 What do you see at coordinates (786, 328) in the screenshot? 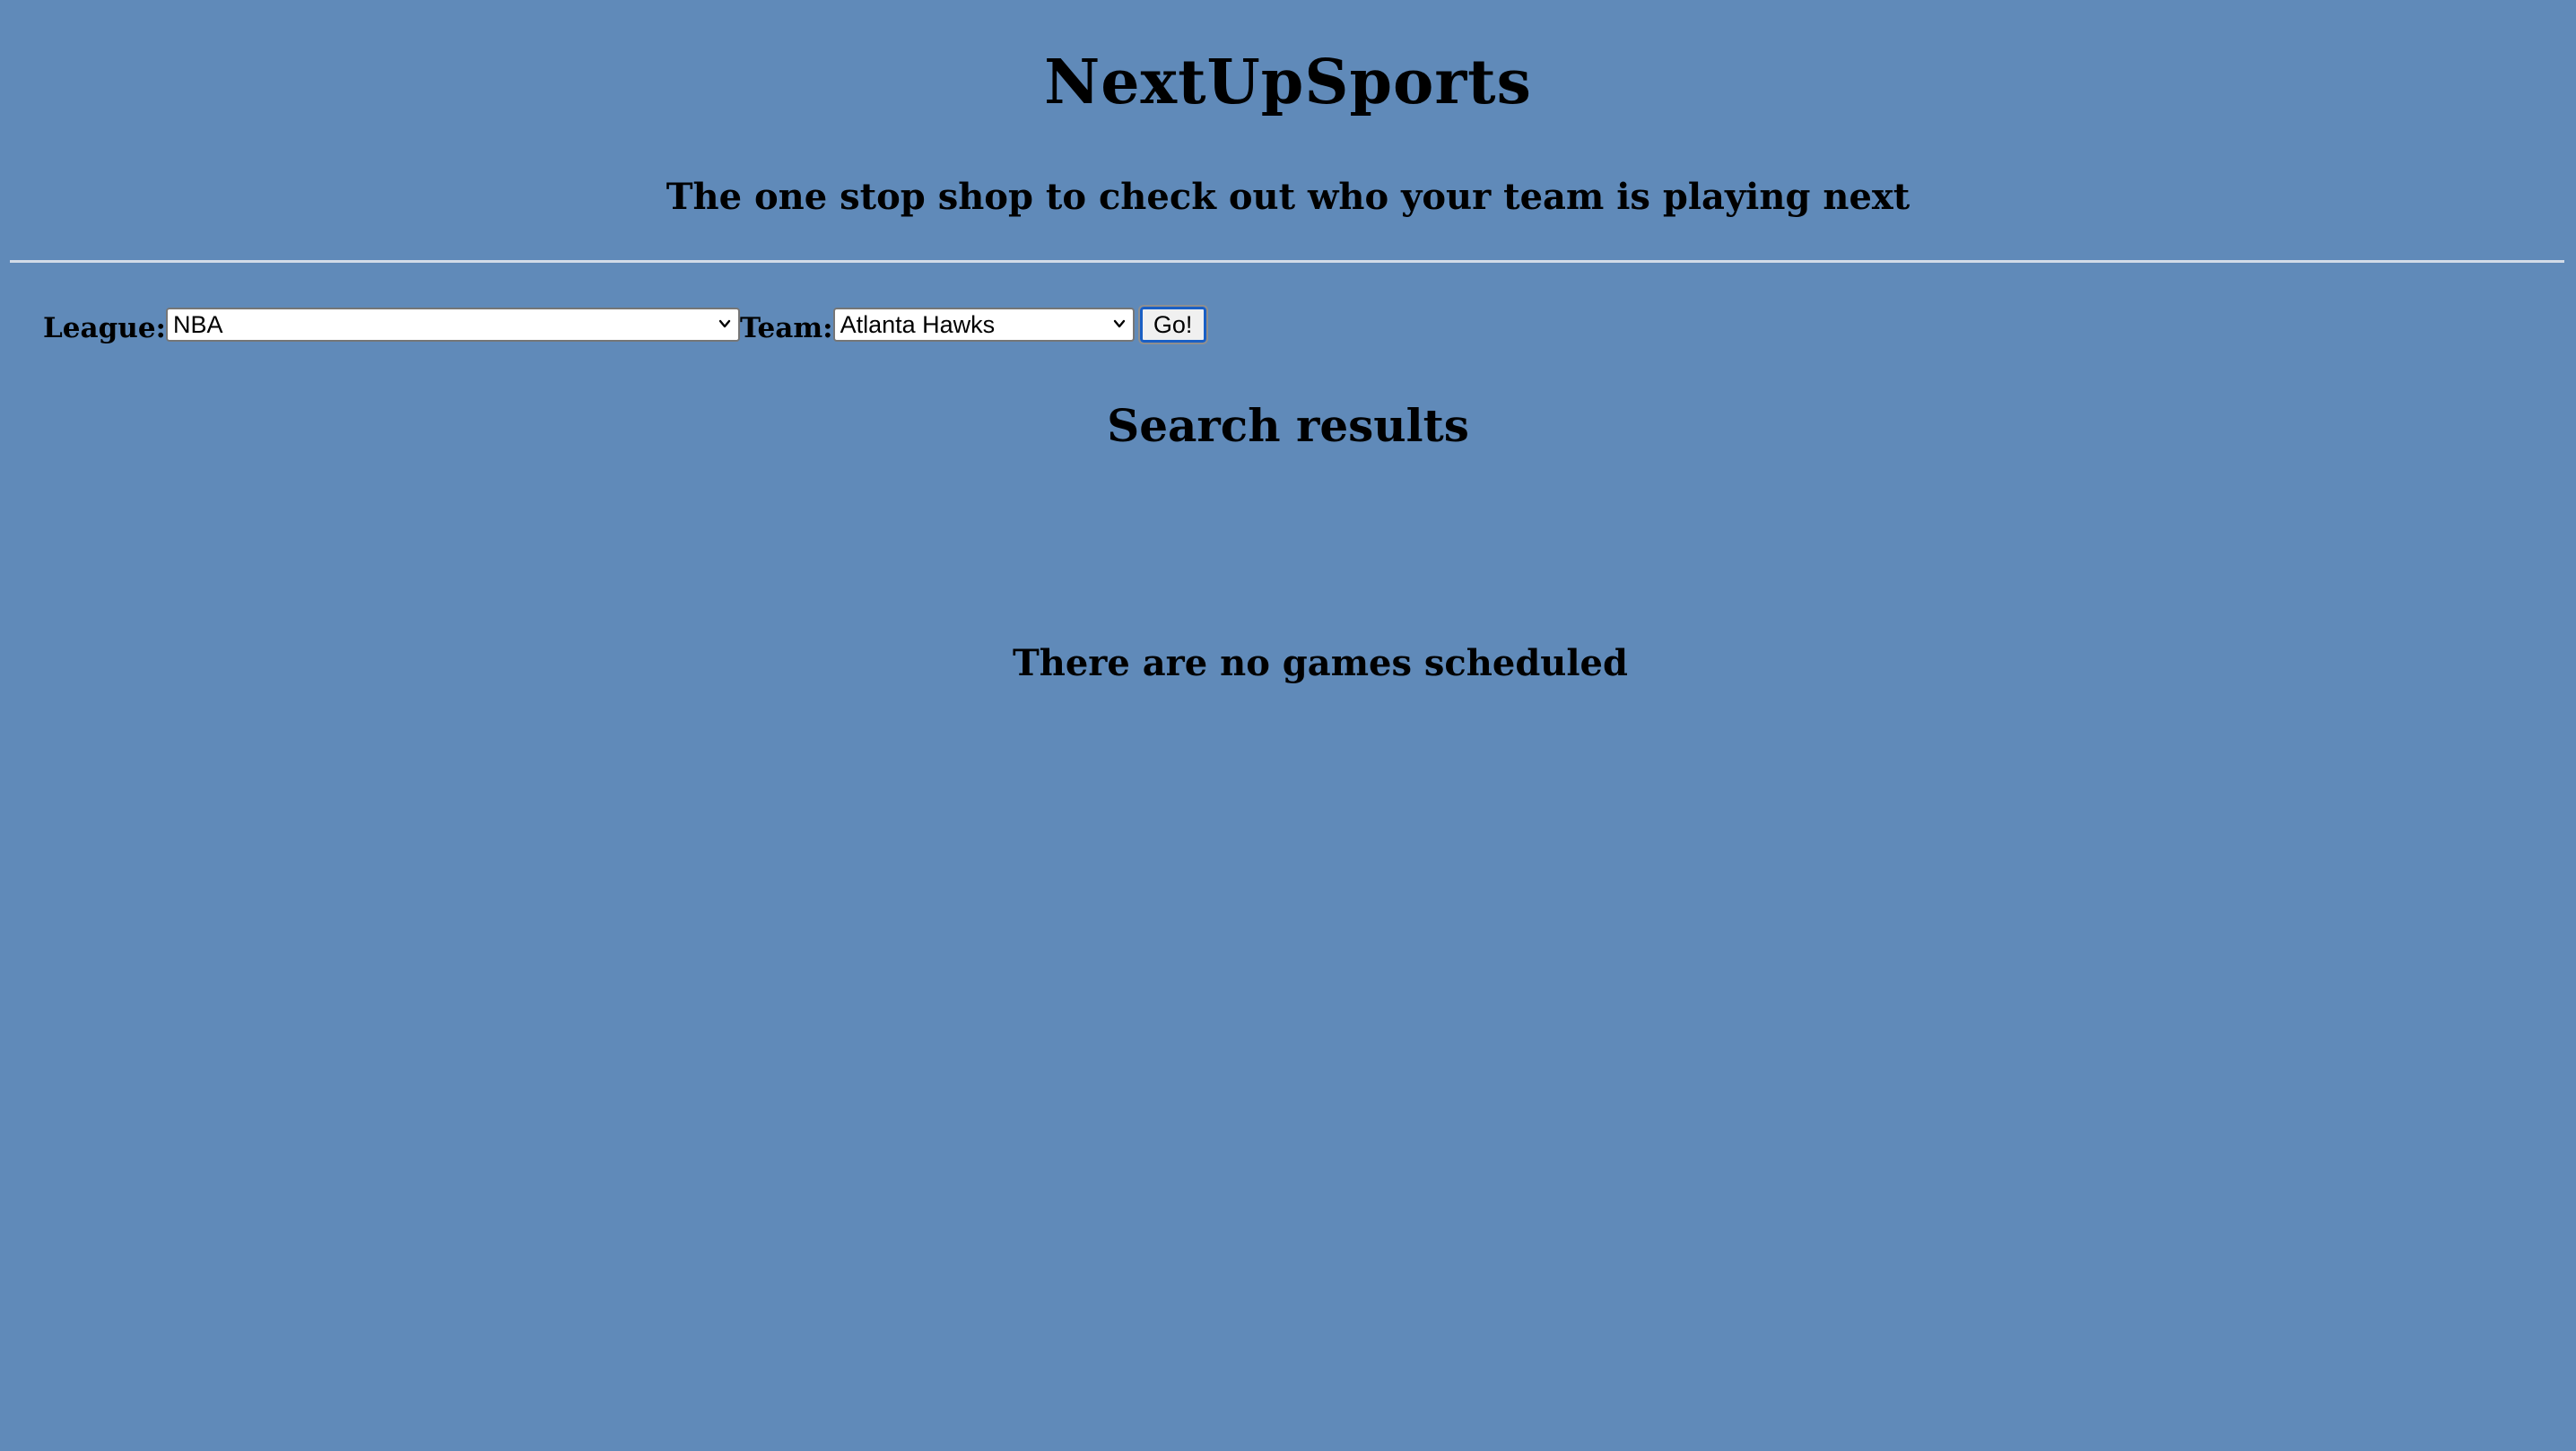
I see `team-label: Team:` at bounding box center [786, 328].